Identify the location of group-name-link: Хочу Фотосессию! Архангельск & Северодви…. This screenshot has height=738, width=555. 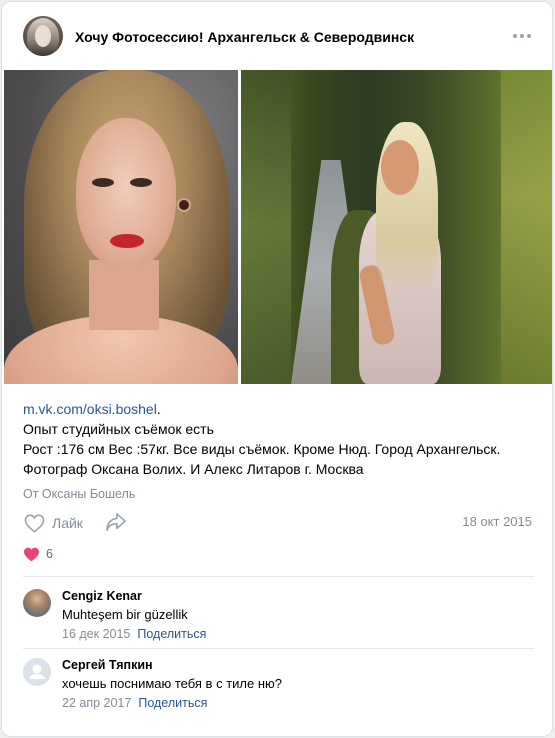
(244, 37).